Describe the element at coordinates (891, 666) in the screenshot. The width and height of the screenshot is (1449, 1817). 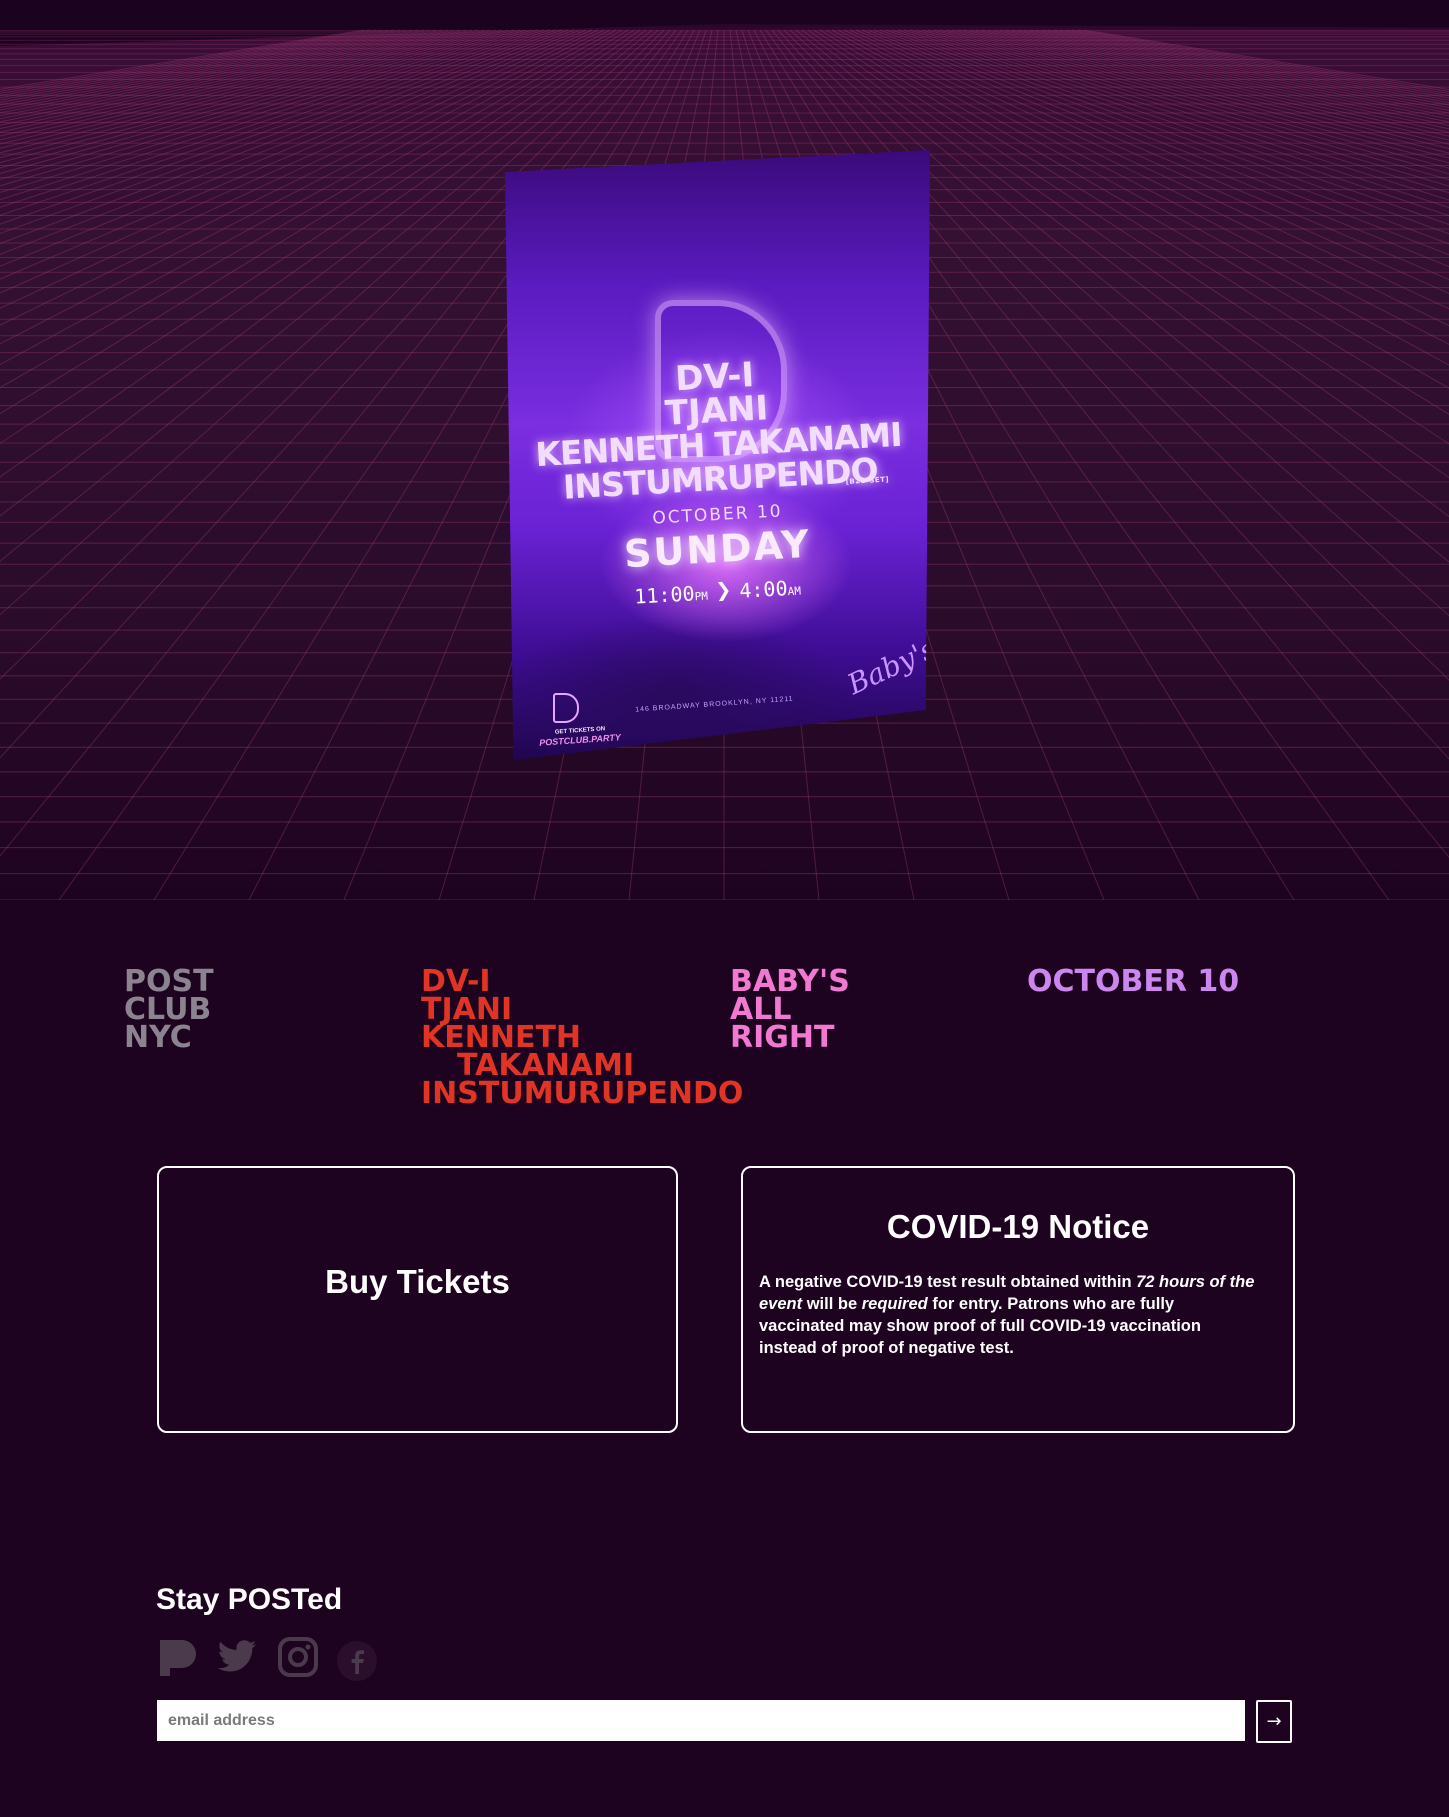
I see `poster-venue-script: Baby's` at that location.